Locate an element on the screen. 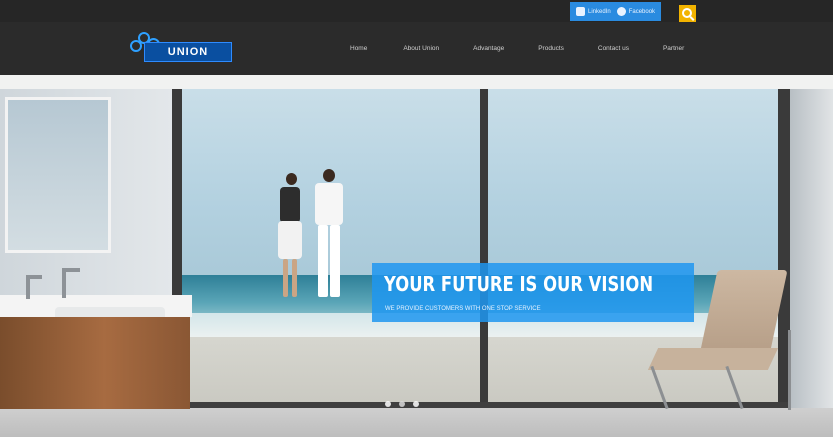 The height and width of the screenshot is (437, 833). nav-item-about: About Union is located at coordinates (421, 48).